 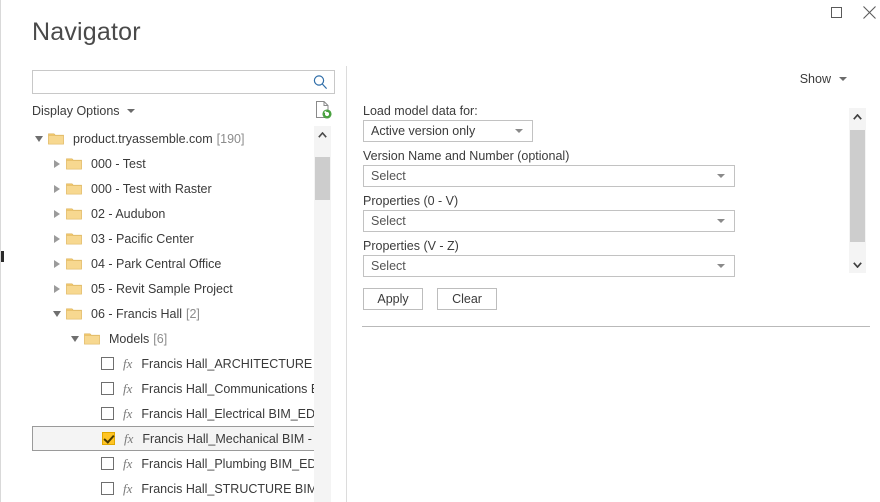 I want to click on clear-button: Clear, so click(x=467, y=299).